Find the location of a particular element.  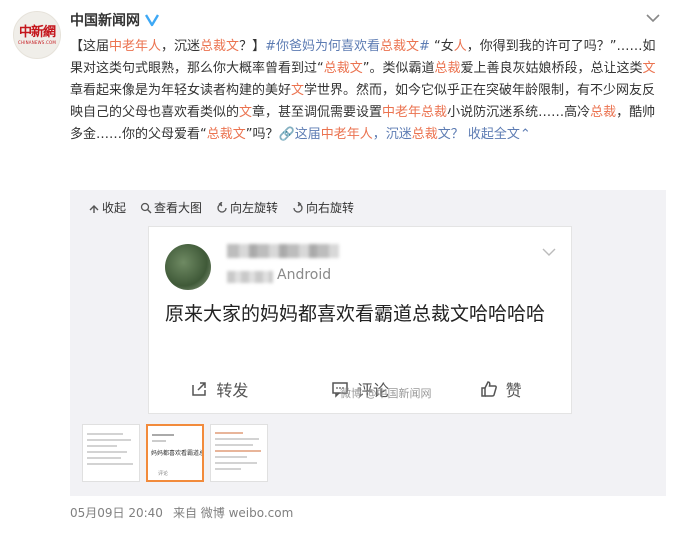

blurred-username is located at coordinates (283, 251).